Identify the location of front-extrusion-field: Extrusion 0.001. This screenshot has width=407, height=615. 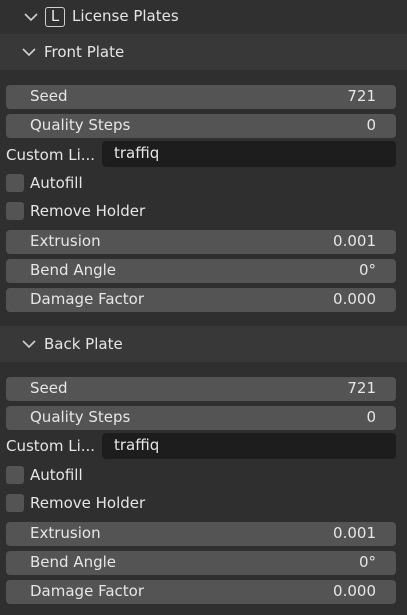
(201, 242).